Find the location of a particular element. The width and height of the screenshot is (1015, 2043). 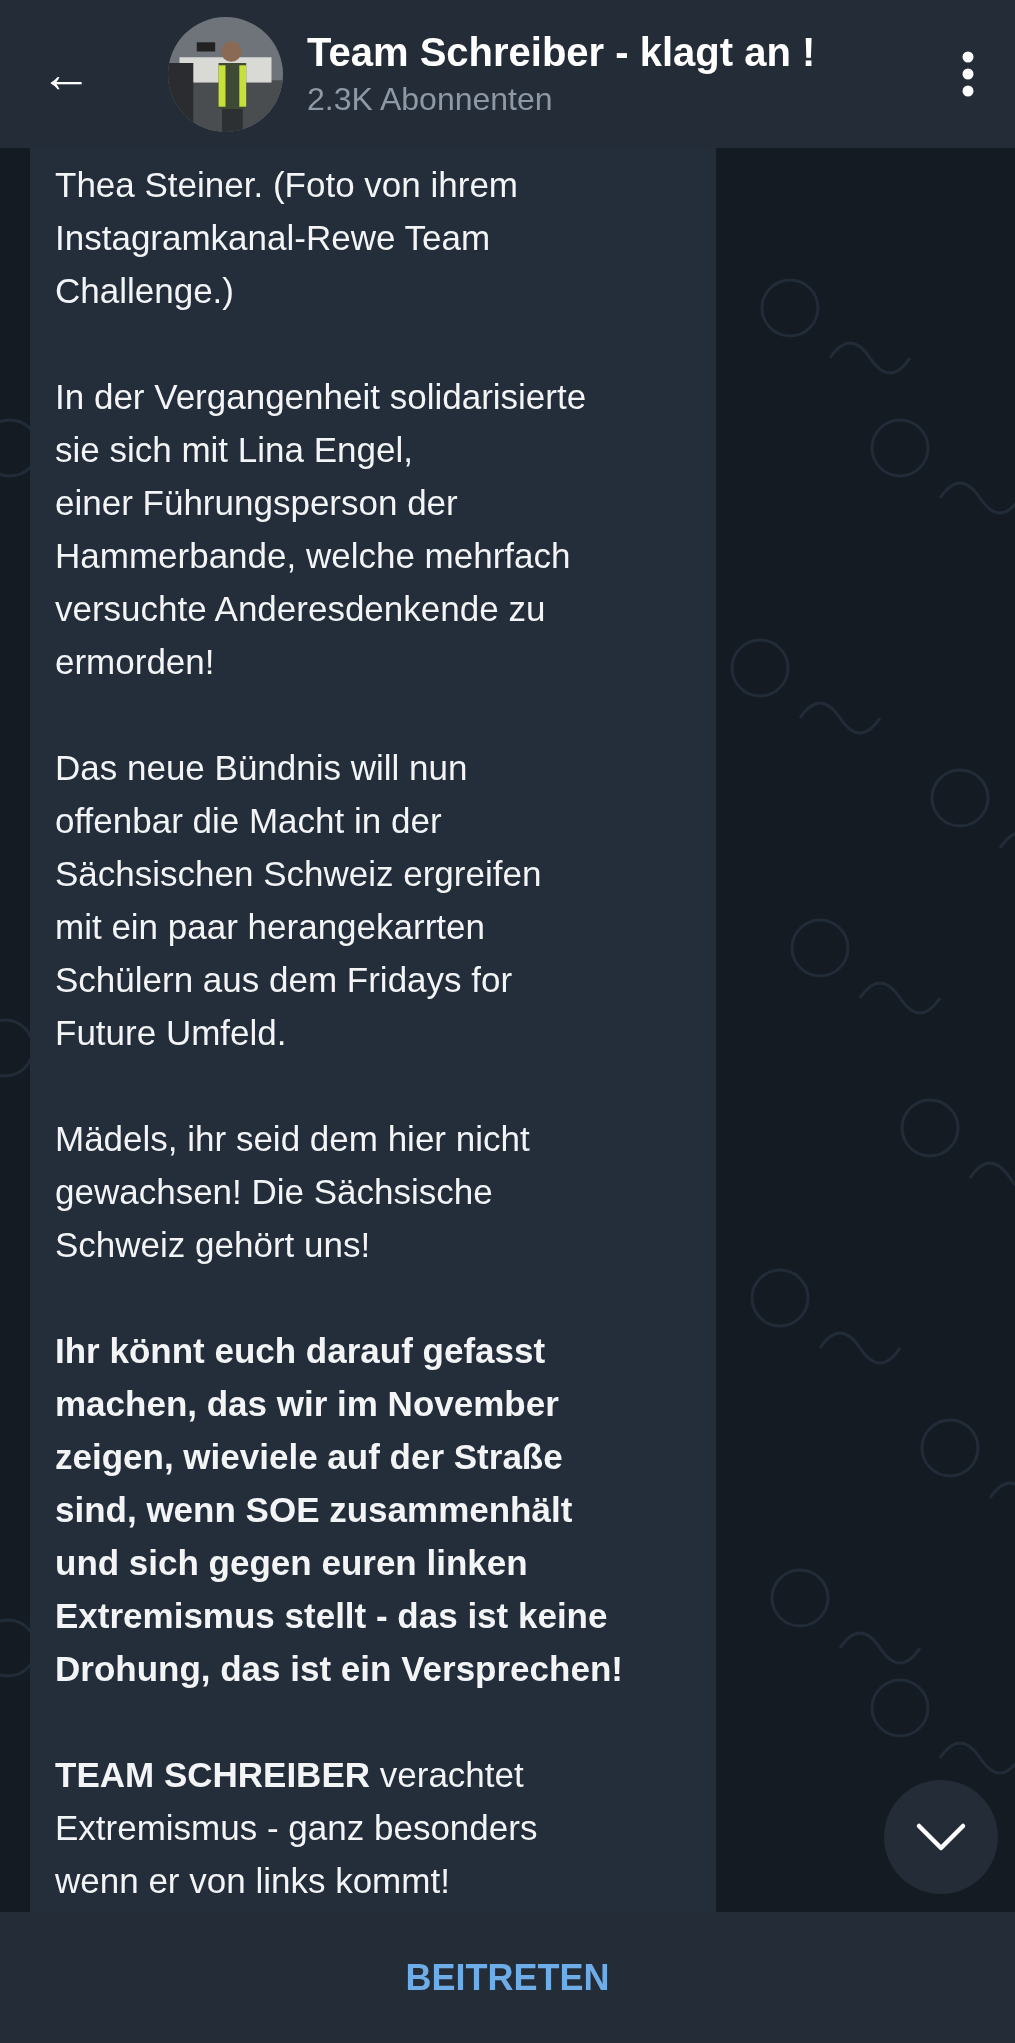

channel-title: Team Schreiber - klagt an ! is located at coordinates (562, 52).